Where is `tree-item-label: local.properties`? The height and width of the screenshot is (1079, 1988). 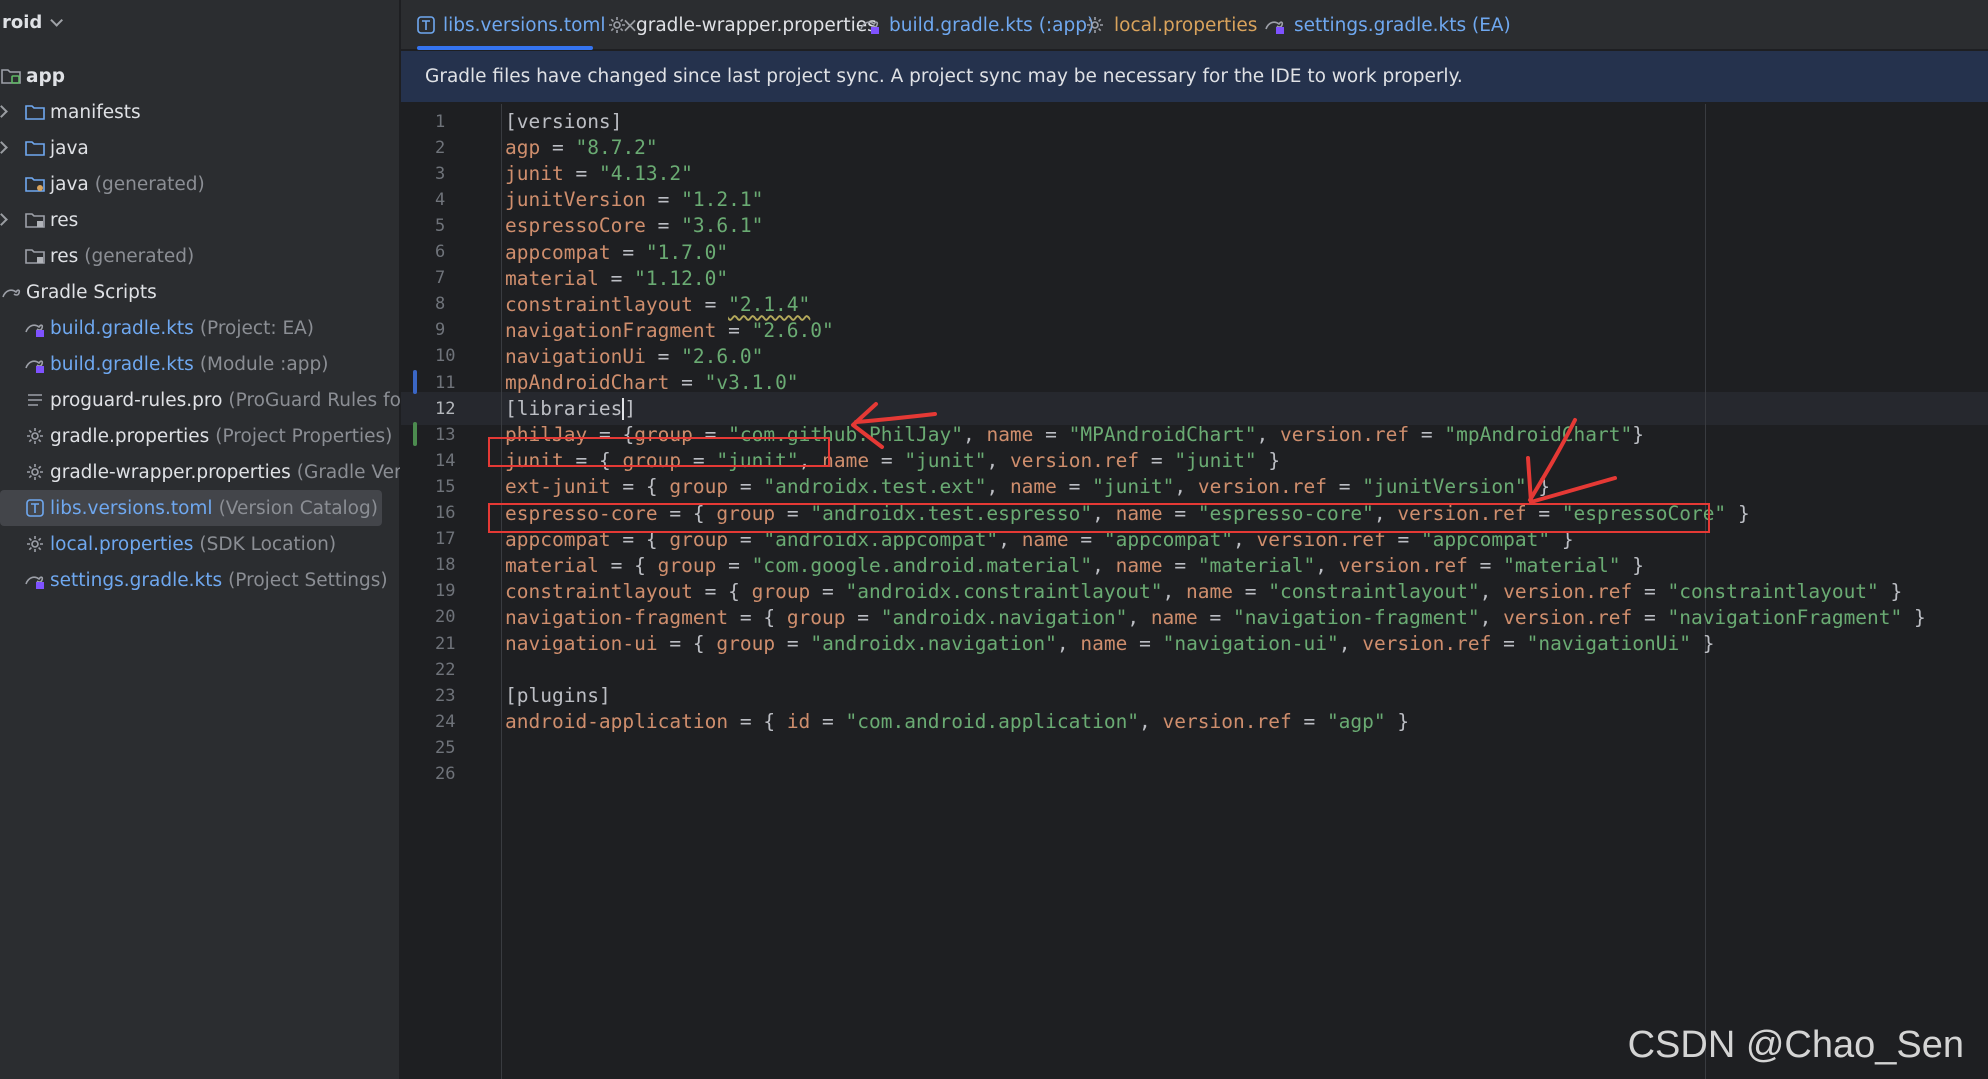
tree-item-label: local.properties is located at coordinates (122, 544).